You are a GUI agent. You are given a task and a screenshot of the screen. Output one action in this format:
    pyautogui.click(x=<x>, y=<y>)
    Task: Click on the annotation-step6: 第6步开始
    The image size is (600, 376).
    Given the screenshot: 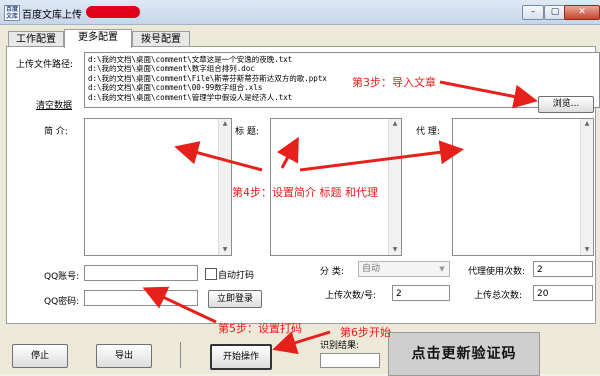 What is the action you would take?
    pyautogui.click(x=365, y=332)
    